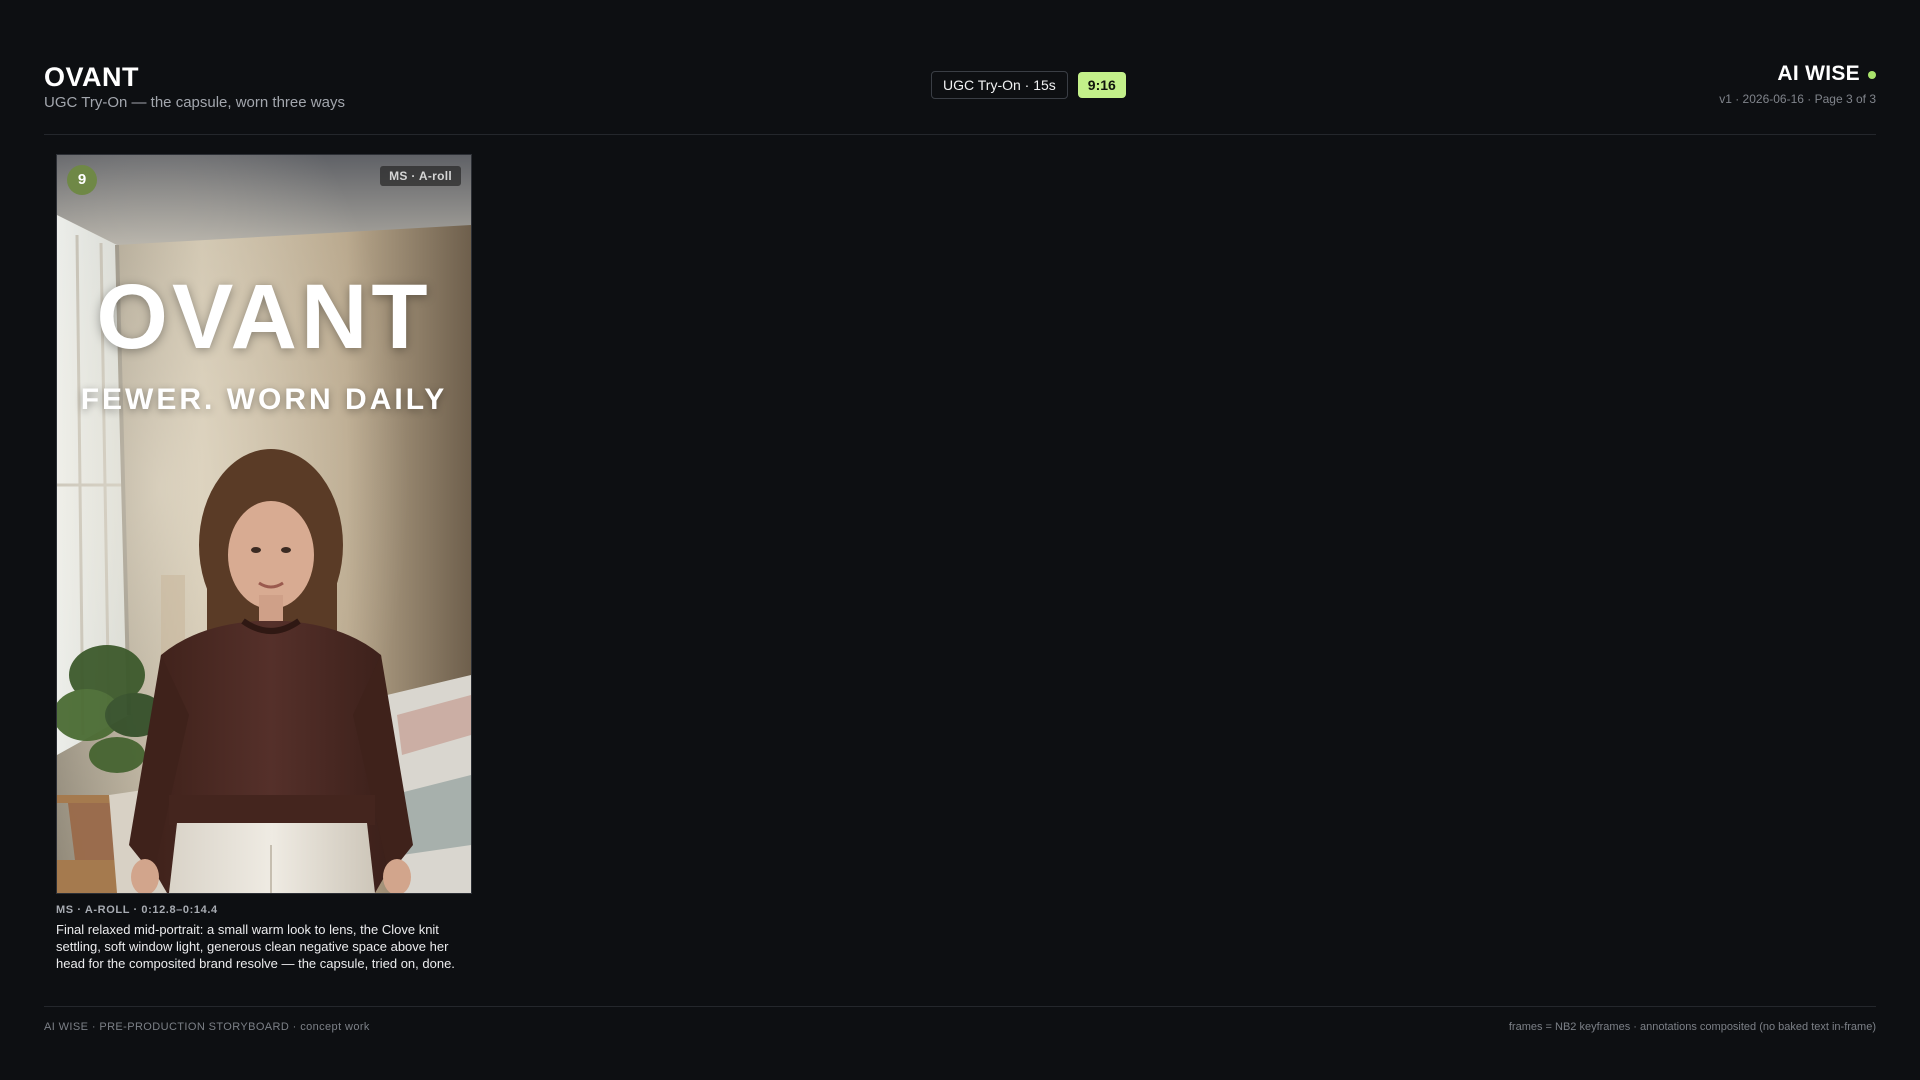  What do you see at coordinates (1797, 99) in the screenshot?
I see `version-meta: v1 · 2026-06-16 · Page 3 of 3` at bounding box center [1797, 99].